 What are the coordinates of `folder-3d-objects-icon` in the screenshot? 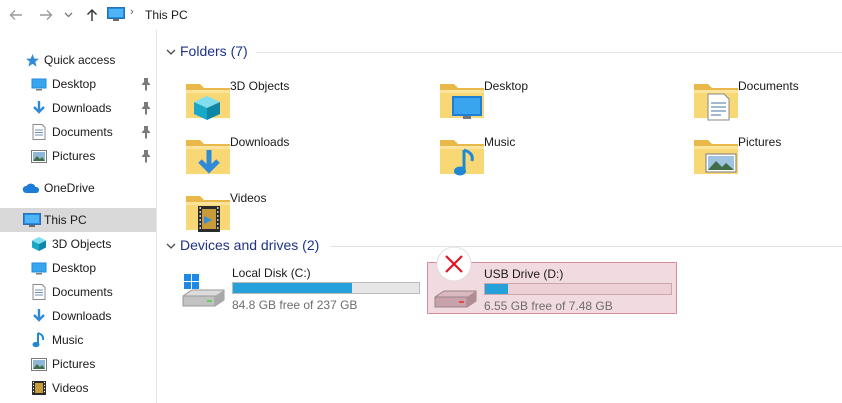 It's located at (208, 97).